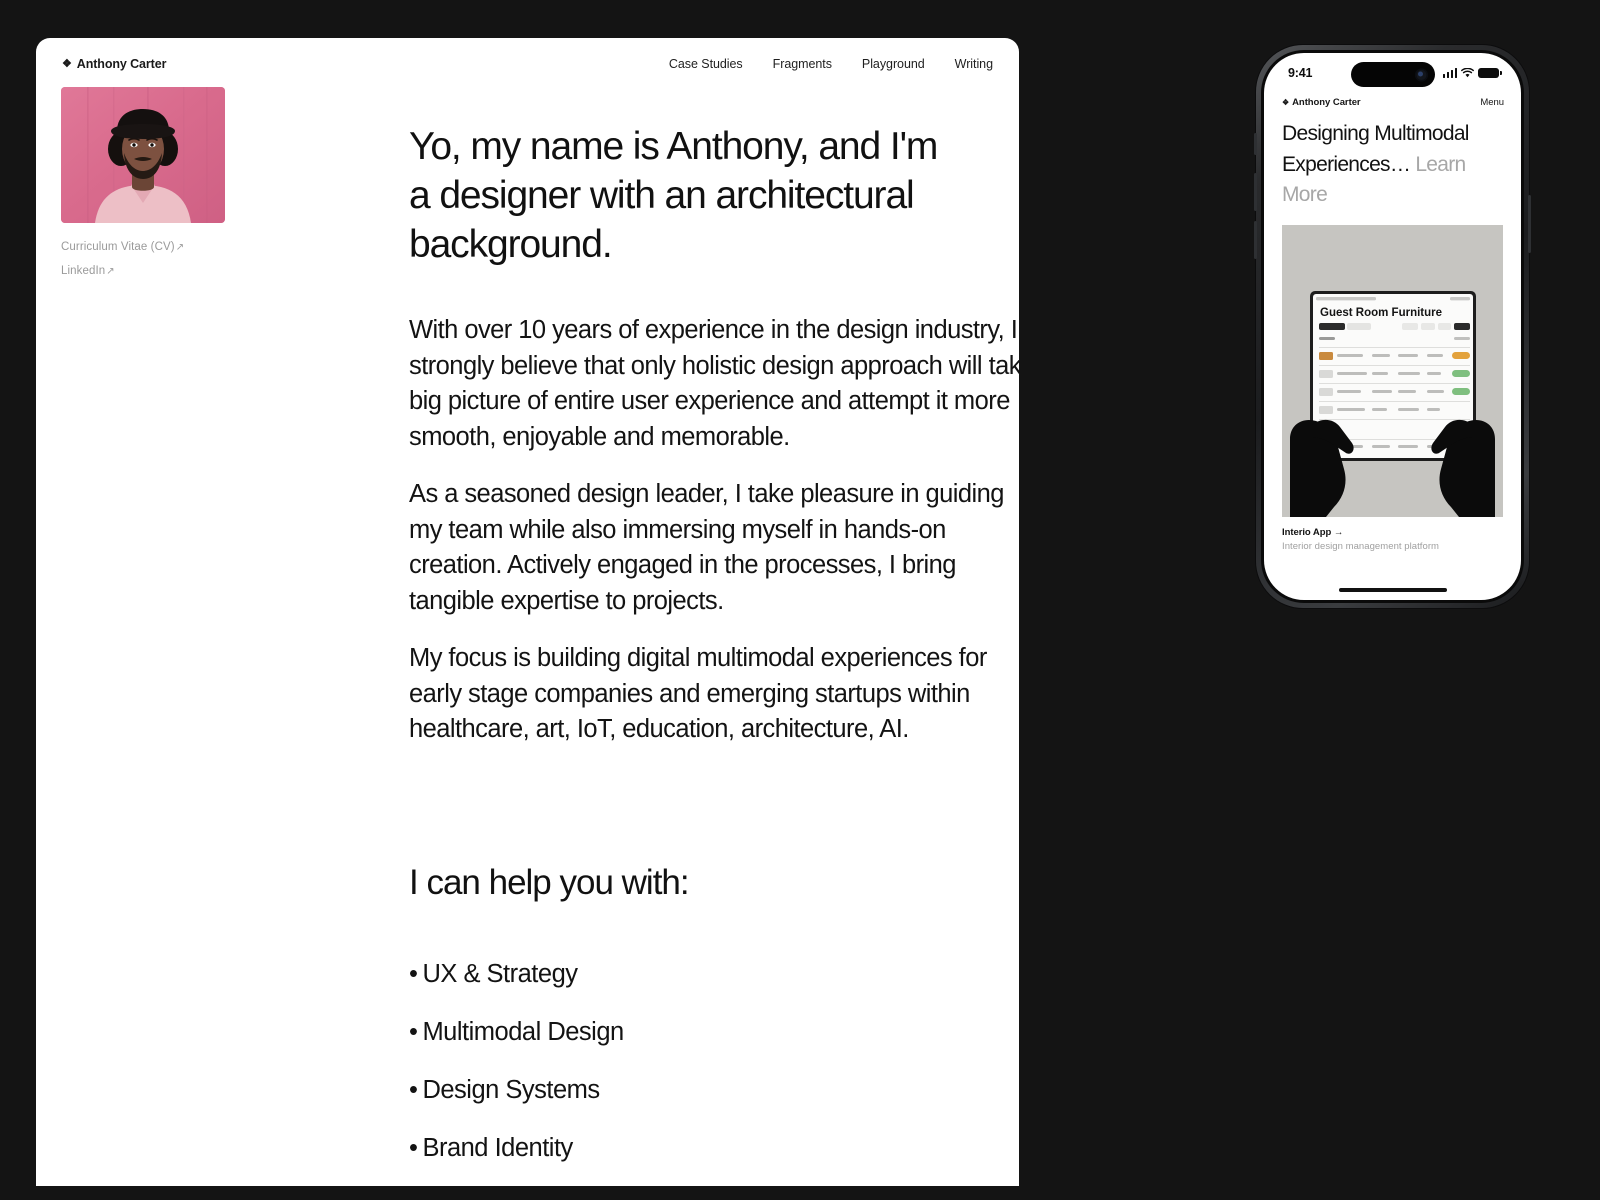 This screenshot has height=1200, width=1600. Describe the element at coordinates (500, 973) in the screenshot. I see `service-label-ux-strategy: UX & Strategy` at that location.